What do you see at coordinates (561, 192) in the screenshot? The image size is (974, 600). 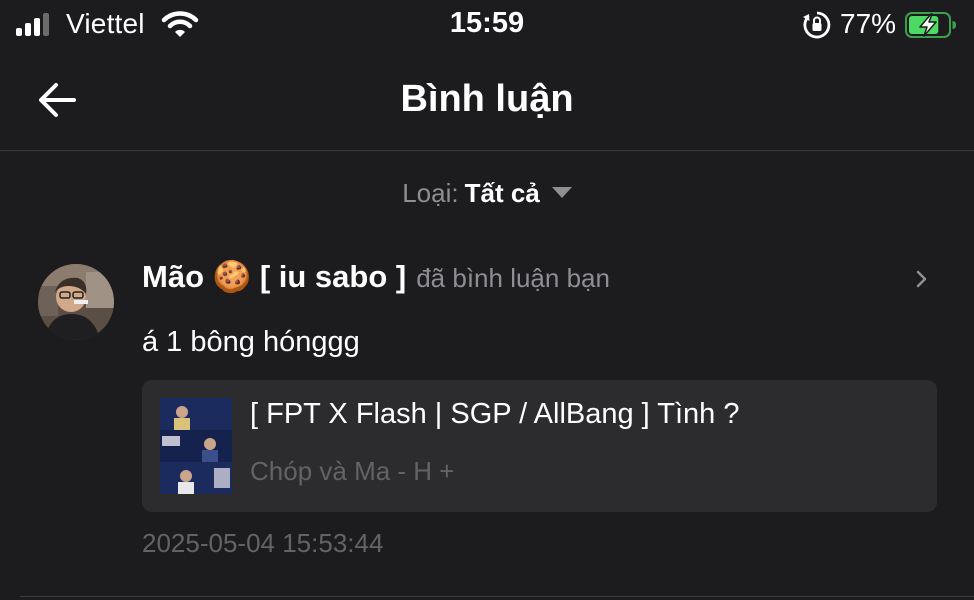 I see `caret-down-icon` at bounding box center [561, 192].